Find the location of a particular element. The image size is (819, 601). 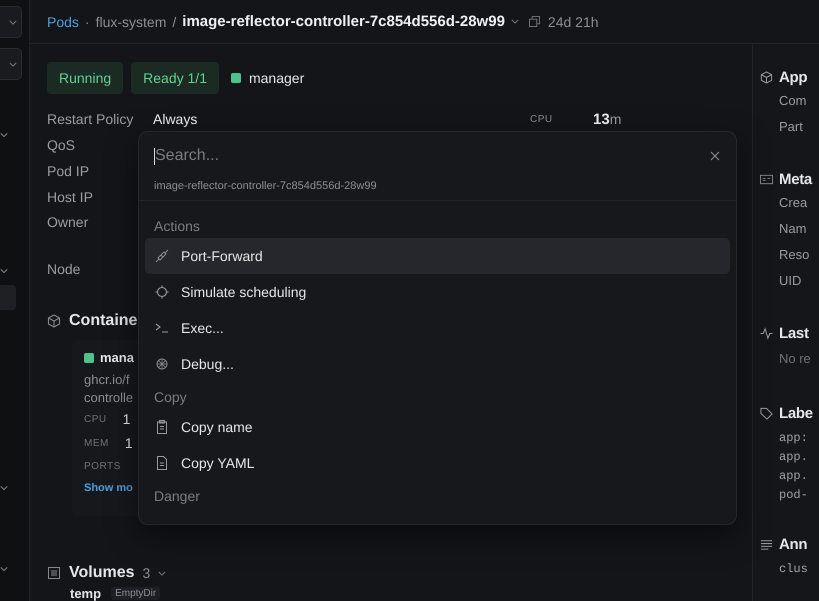

cpu-label: CPU is located at coordinates (541, 119).